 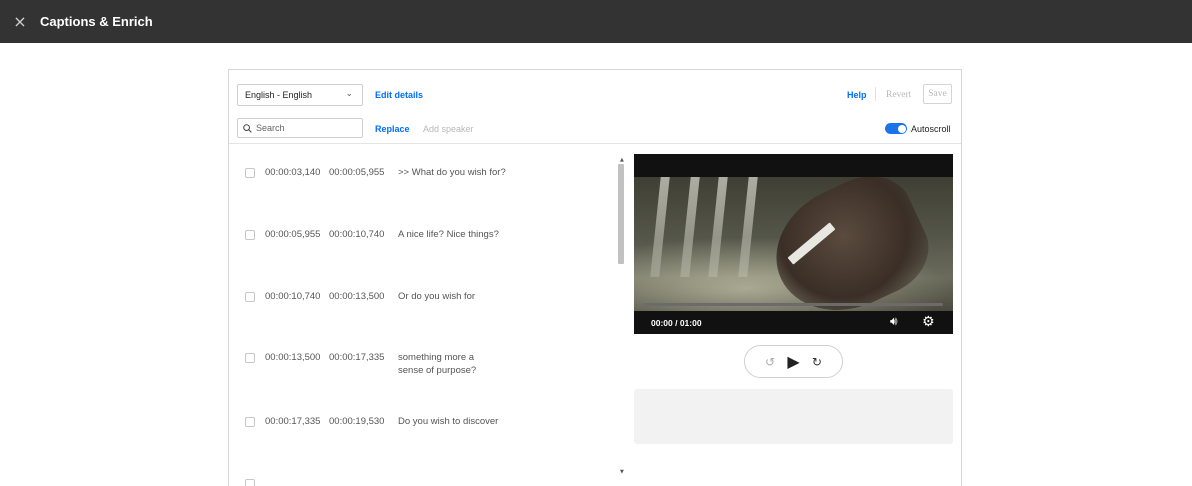 I want to click on autoscroll-toggle: Autoscroll, so click(x=918, y=128).